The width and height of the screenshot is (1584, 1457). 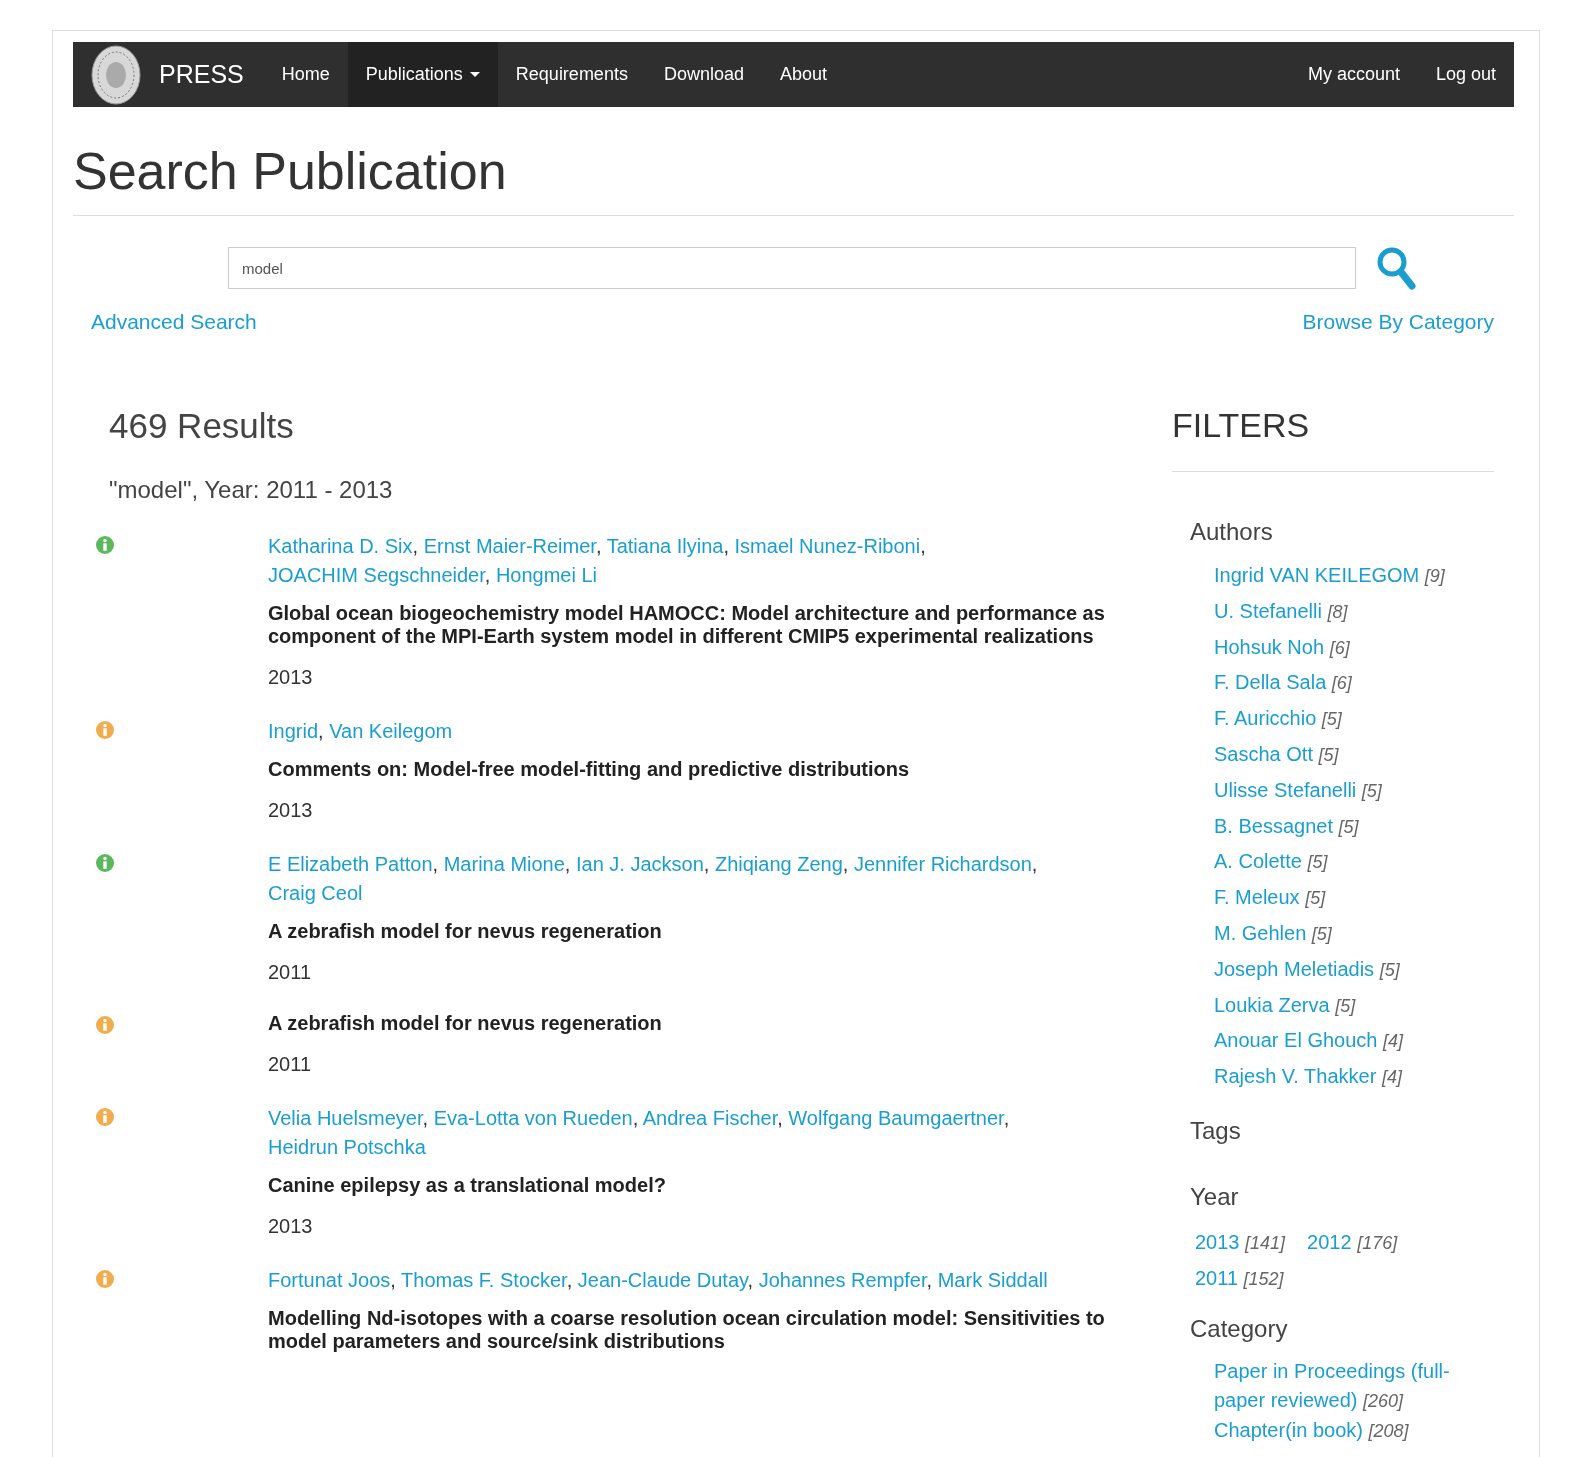 I want to click on search-icon, so click(x=1396, y=268).